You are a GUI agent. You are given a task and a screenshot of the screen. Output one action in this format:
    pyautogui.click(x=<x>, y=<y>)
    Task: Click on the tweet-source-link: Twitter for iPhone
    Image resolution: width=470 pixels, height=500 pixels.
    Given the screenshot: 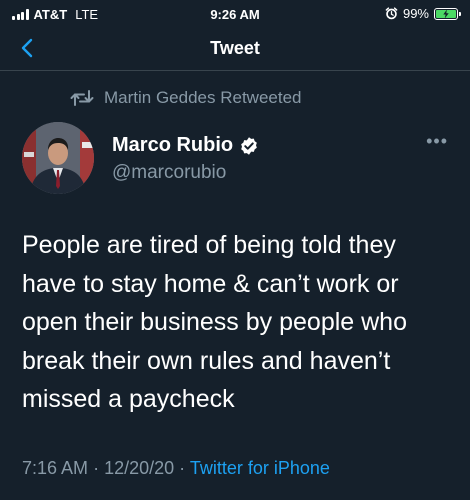 What is the action you would take?
    pyautogui.click(x=260, y=468)
    